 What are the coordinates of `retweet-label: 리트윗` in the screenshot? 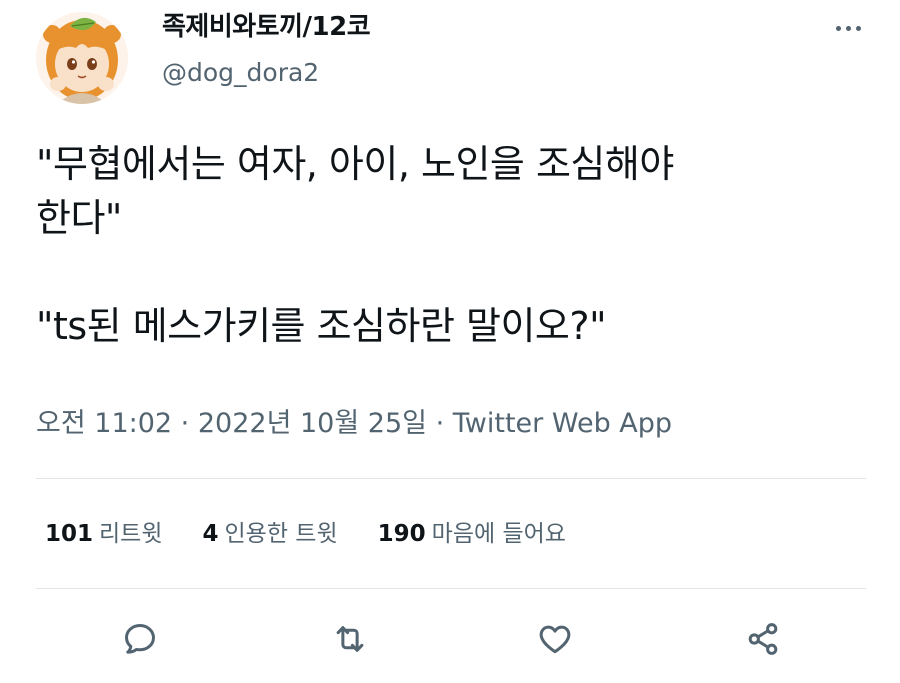 It's located at (131, 534).